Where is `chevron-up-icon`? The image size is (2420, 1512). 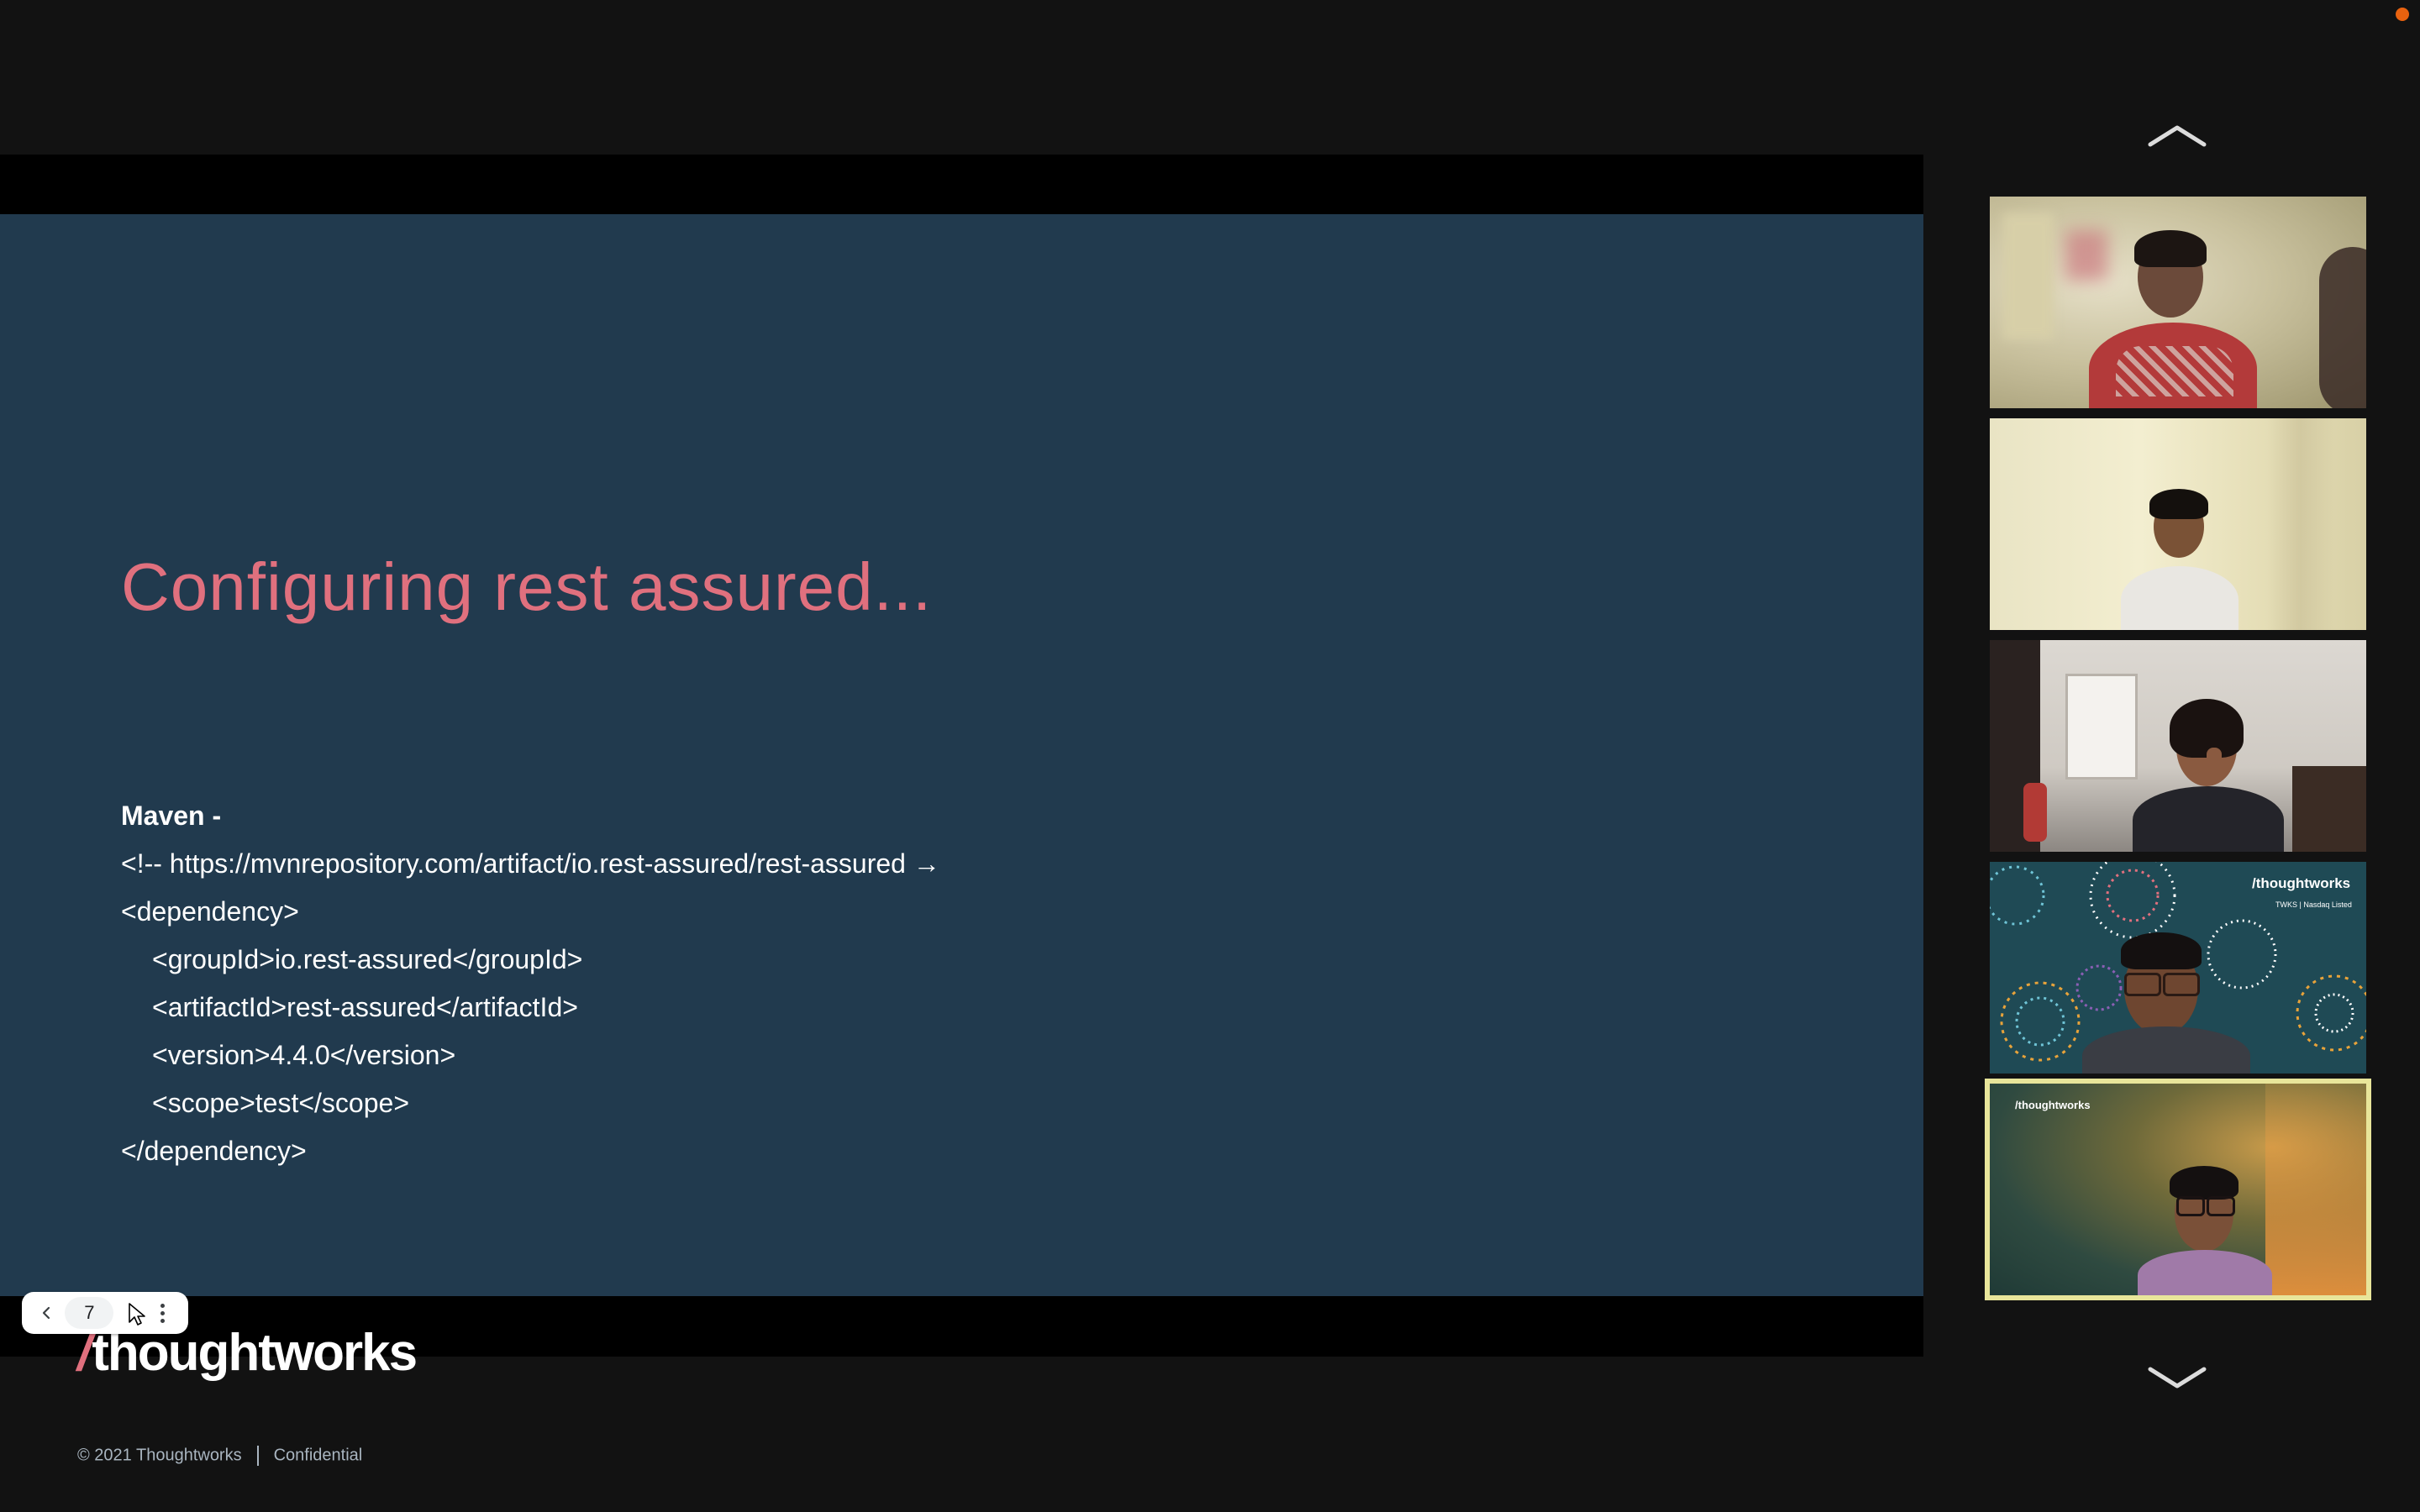
chevron-up-icon is located at coordinates (2177, 136).